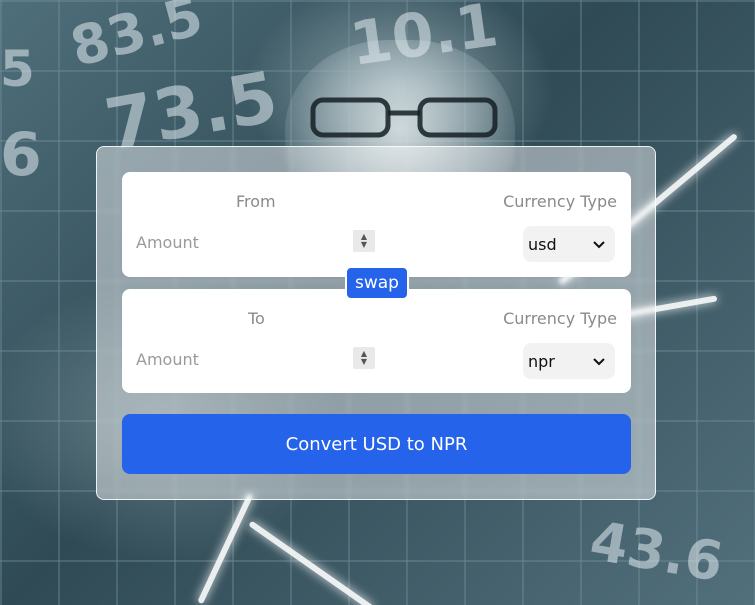  Describe the element at coordinates (17, 69) in the screenshot. I see `background-number: 5` at that location.